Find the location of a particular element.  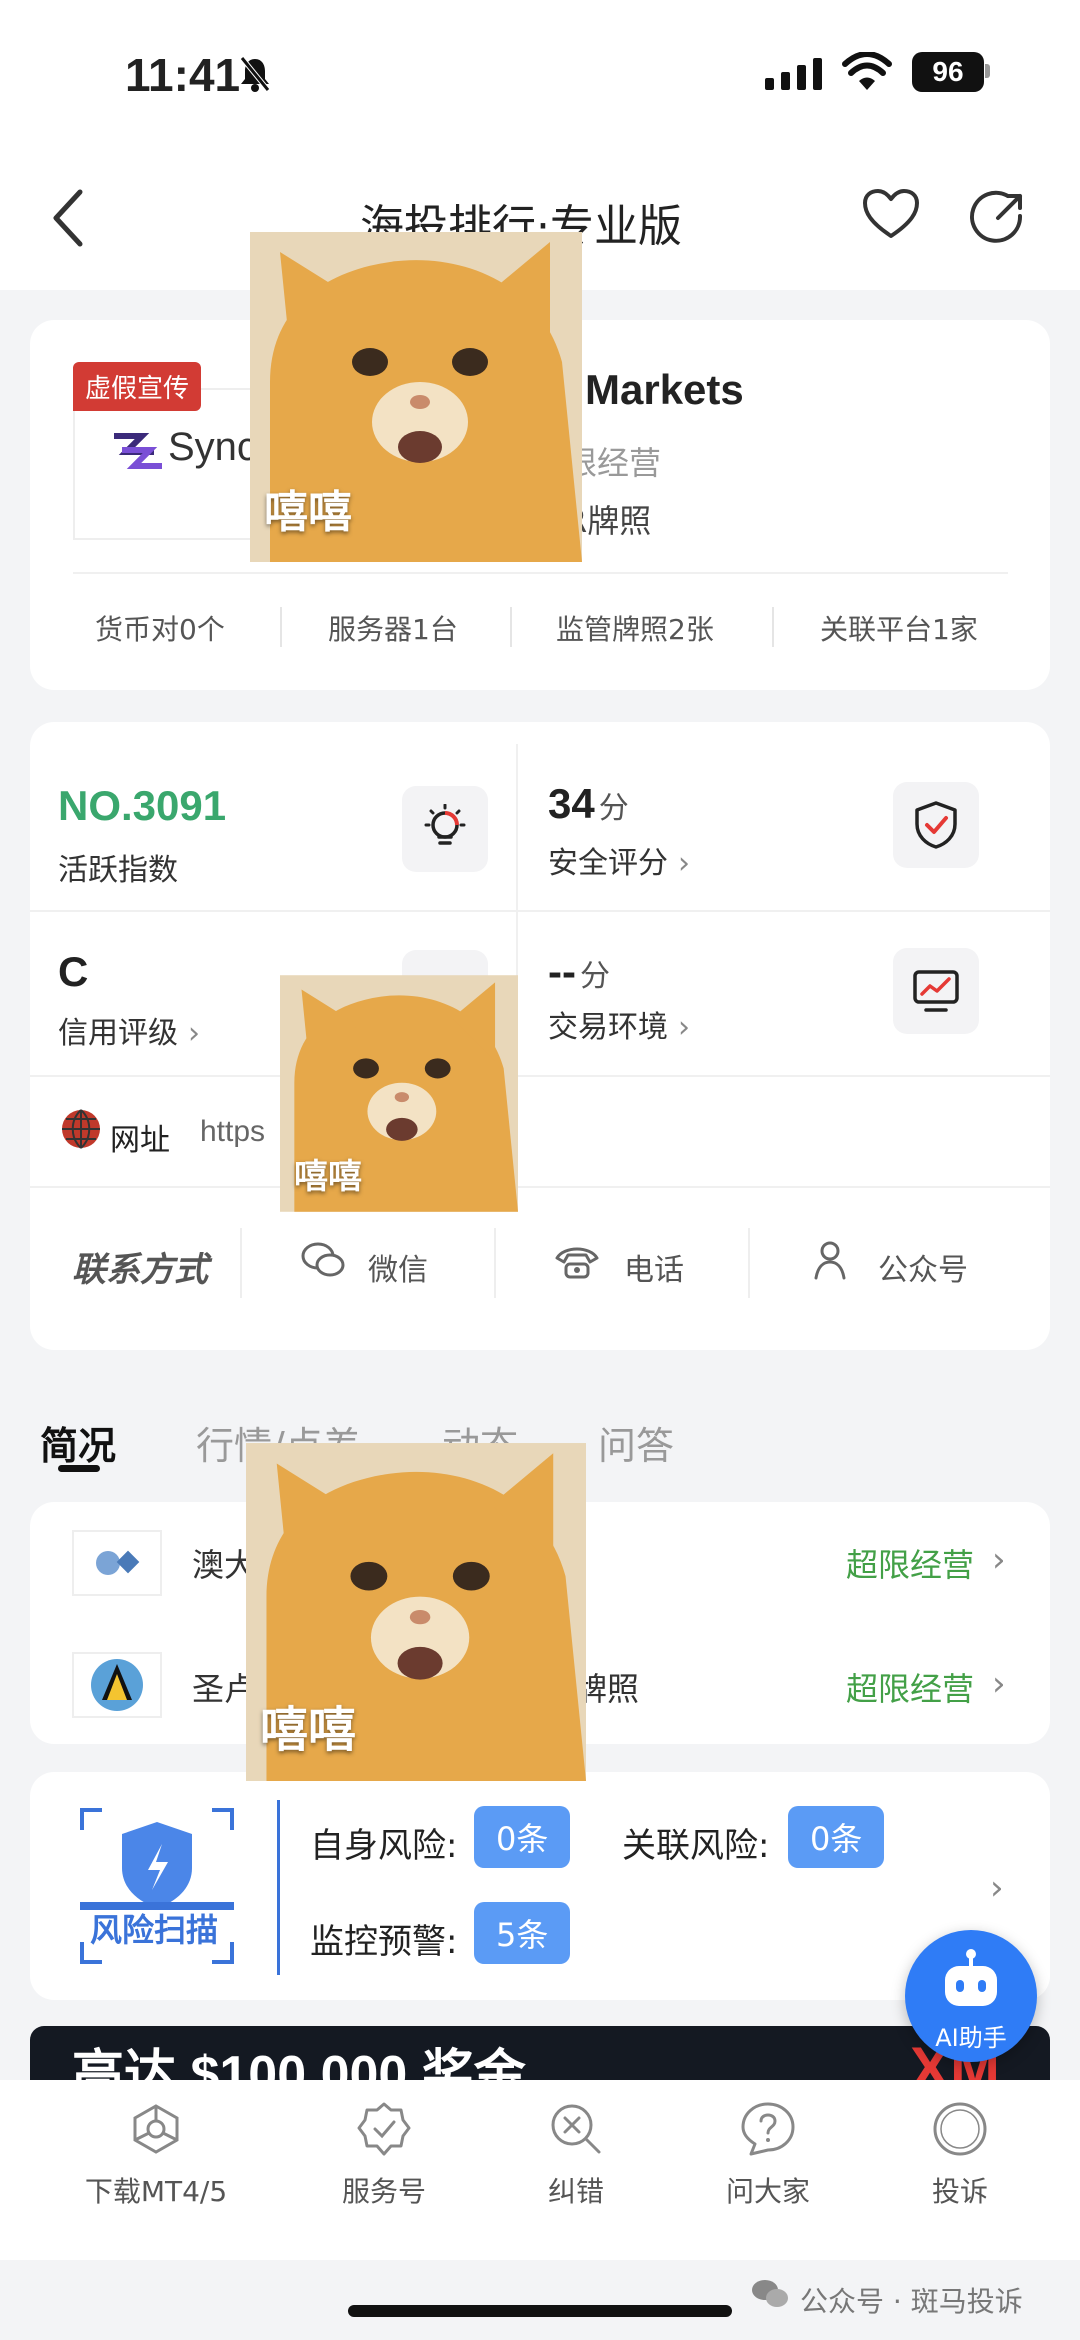

robot-icon is located at coordinates (971, 1977).